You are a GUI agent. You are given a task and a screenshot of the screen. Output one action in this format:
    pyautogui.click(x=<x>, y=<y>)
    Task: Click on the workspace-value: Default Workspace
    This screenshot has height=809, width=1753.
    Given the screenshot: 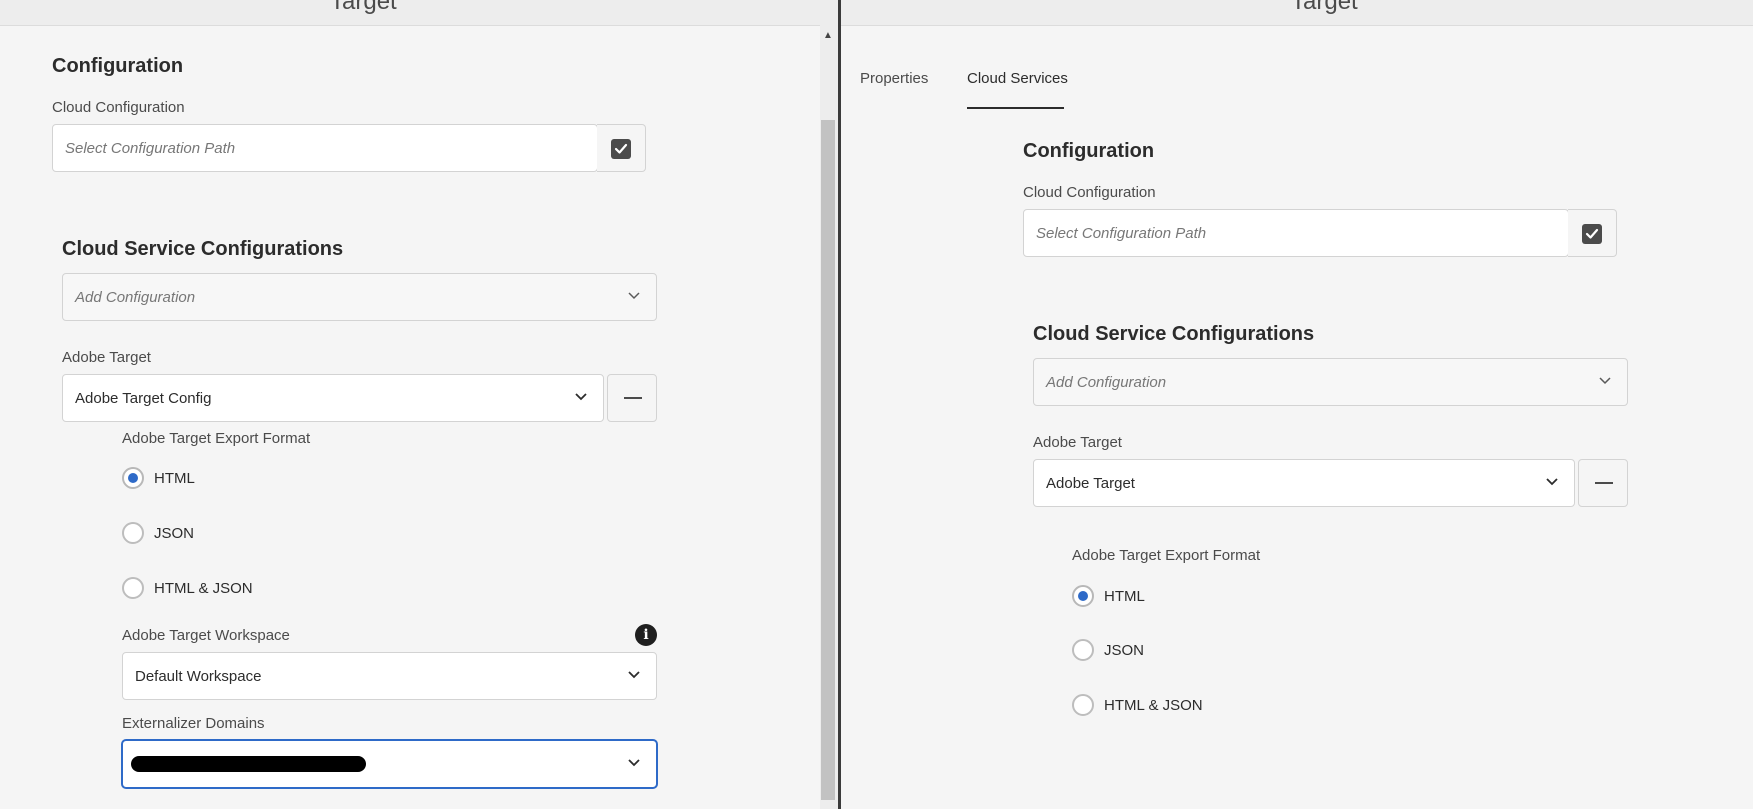 What is the action you would take?
    pyautogui.click(x=198, y=676)
    